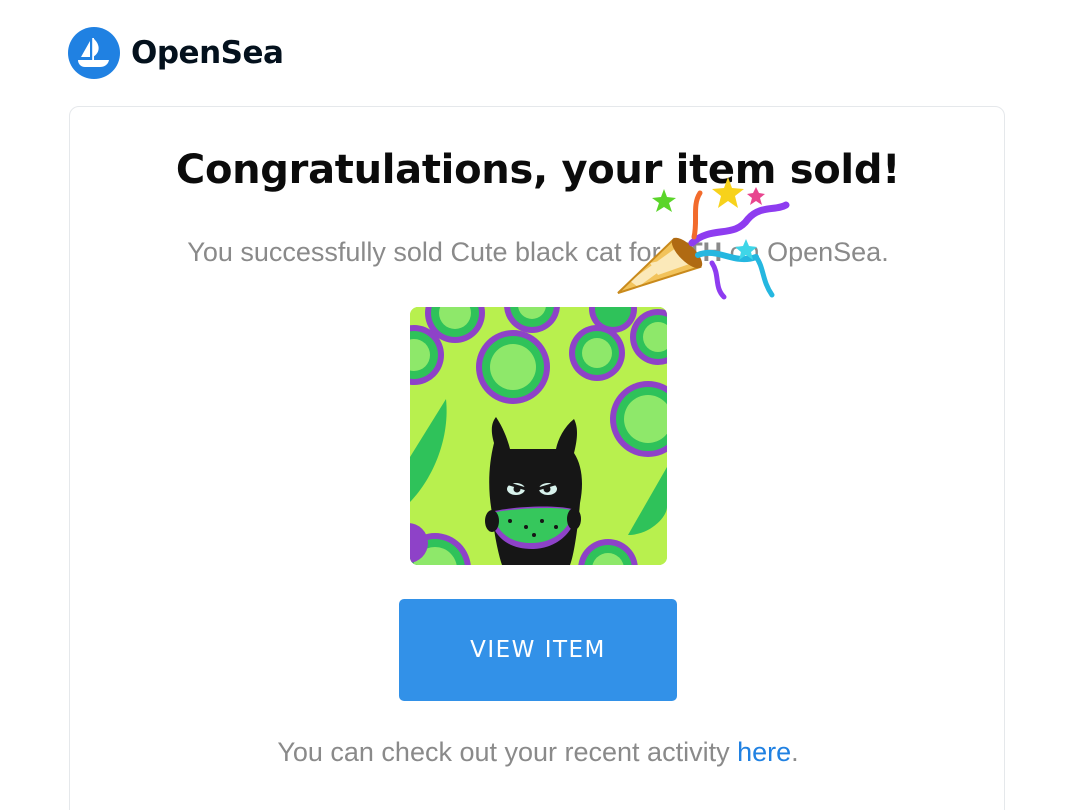 The width and height of the screenshot is (1080, 810). I want to click on activity-message-prefix: You can check out your recent activity, so click(507, 752).